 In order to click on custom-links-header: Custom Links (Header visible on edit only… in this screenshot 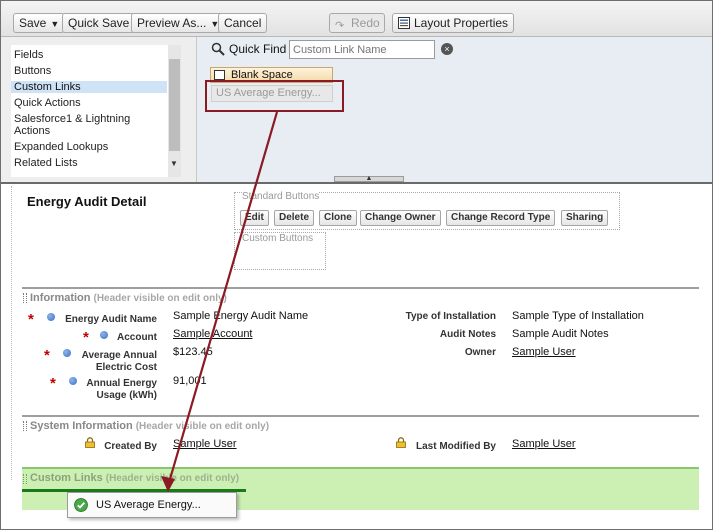, I will do `click(134, 478)`.